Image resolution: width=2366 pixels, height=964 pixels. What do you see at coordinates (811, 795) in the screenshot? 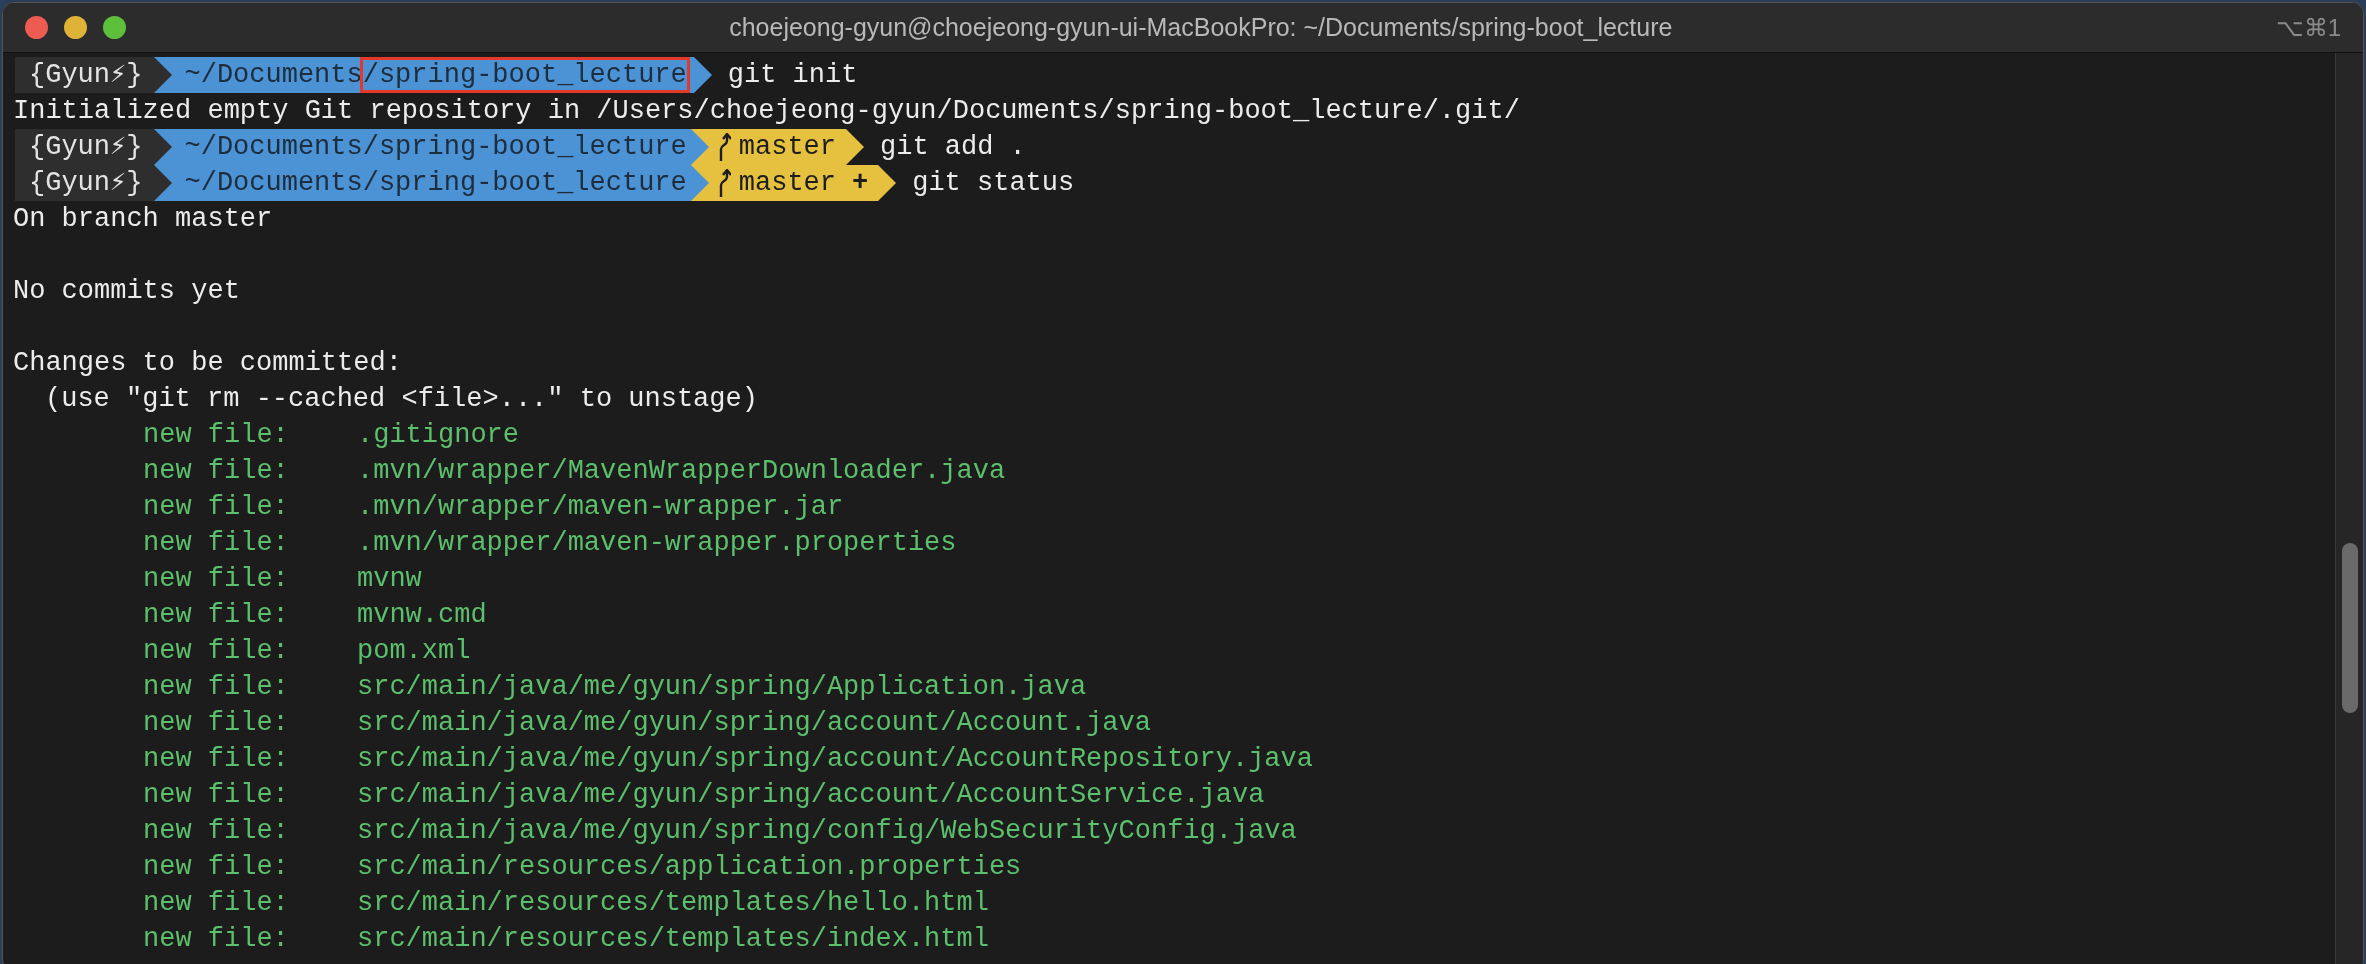
I see `file-path: src/main/java/me/gyun/spring/account/AccountService.java` at bounding box center [811, 795].